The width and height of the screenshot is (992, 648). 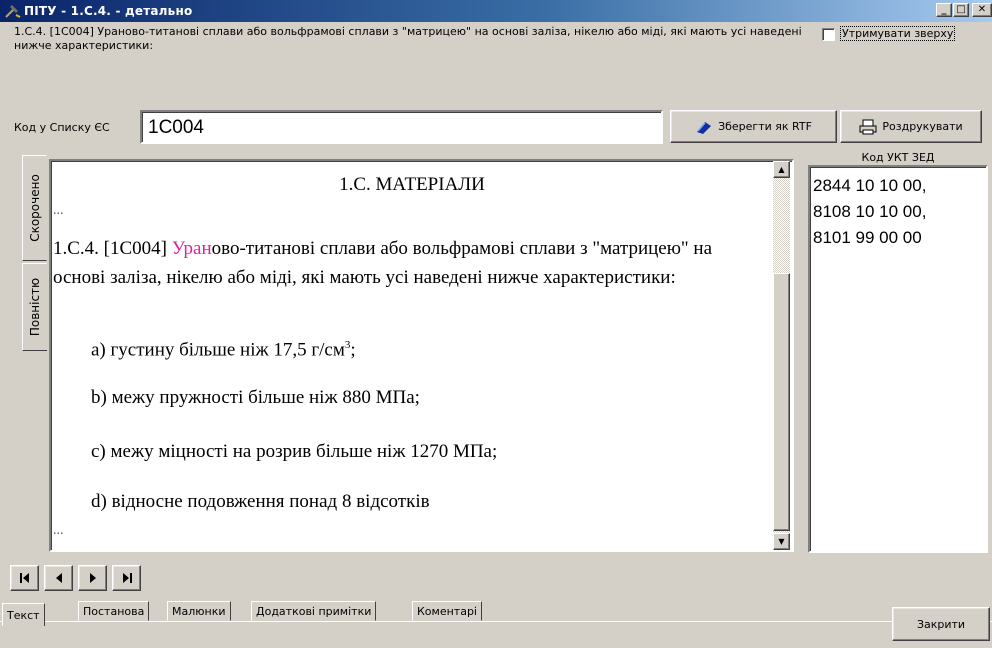 What do you see at coordinates (922, 126) in the screenshot?
I see `print-label: Роздрукувати` at bounding box center [922, 126].